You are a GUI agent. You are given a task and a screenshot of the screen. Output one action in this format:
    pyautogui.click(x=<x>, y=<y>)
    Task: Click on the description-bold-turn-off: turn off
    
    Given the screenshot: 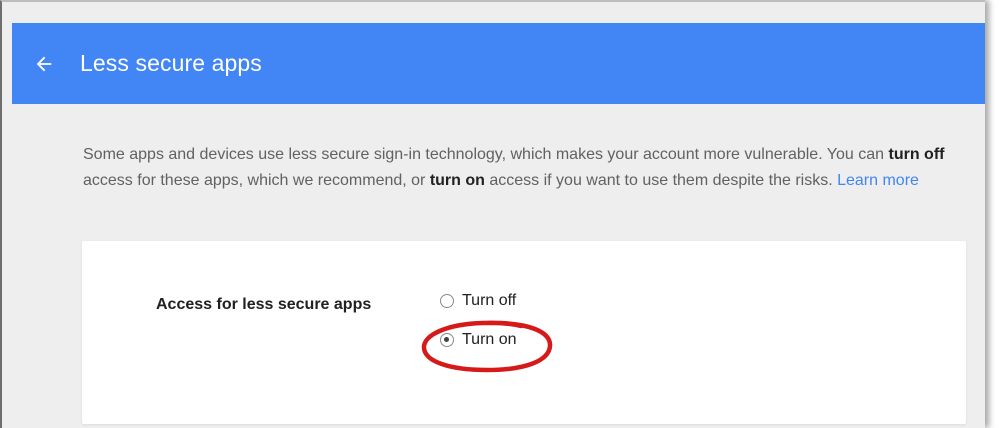 What is the action you would take?
    pyautogui.click(x=916, y=154)
    